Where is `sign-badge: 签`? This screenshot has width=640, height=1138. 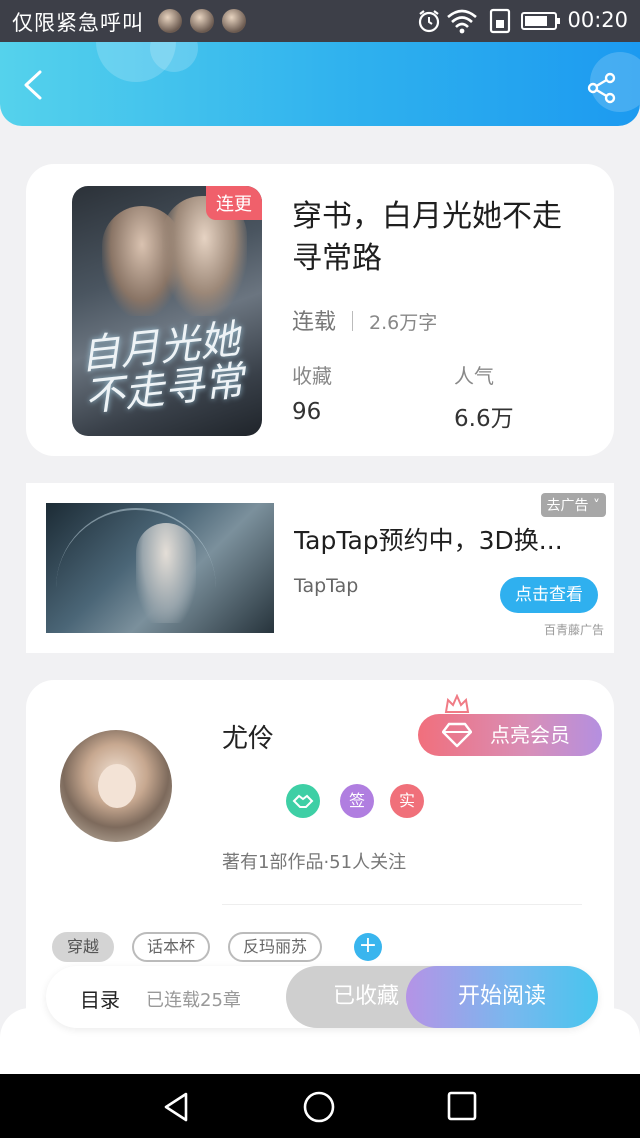 sign-badge: 签 is located at coordinates (357, 801).